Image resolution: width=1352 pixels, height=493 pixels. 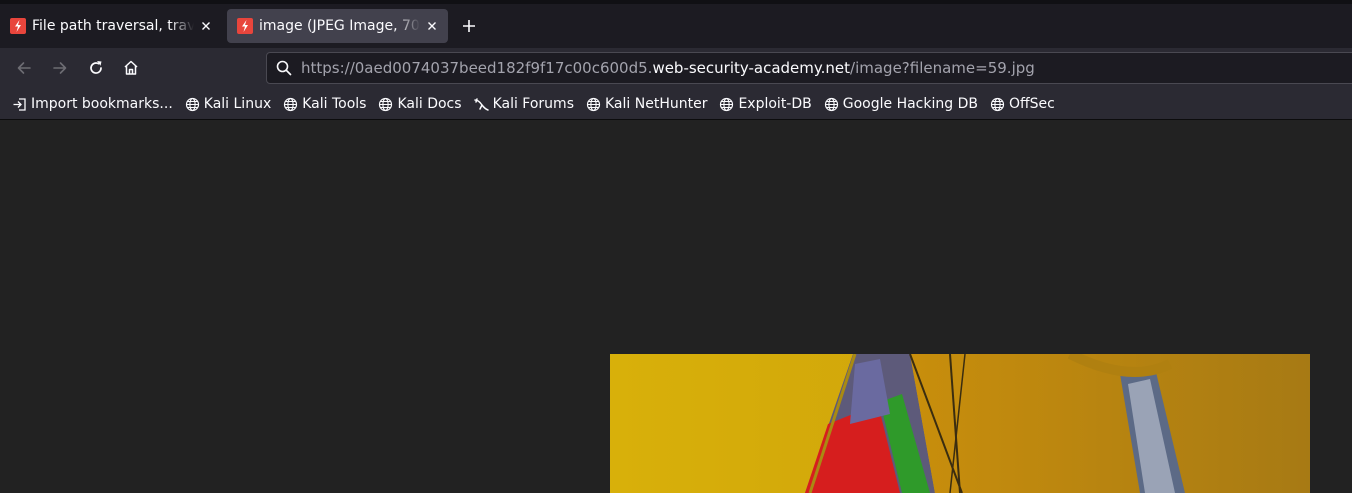 I want to click on bookmark-kali-docs: Kali Docs, so click(x=420, y=104).